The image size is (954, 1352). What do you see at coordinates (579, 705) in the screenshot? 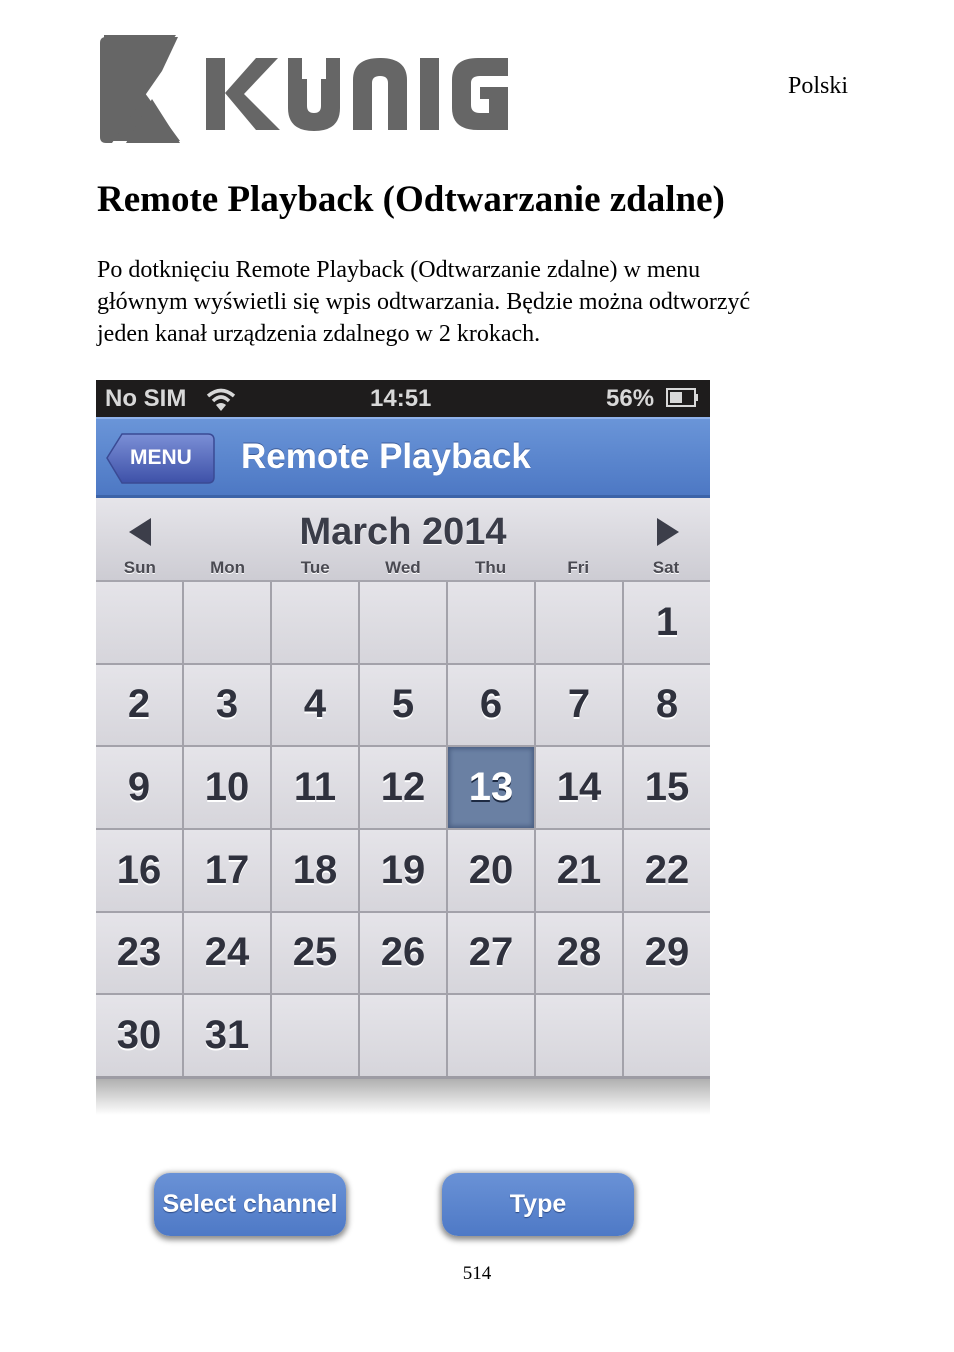
I see `calendar-day: 7` at bounding box center [579, 705].